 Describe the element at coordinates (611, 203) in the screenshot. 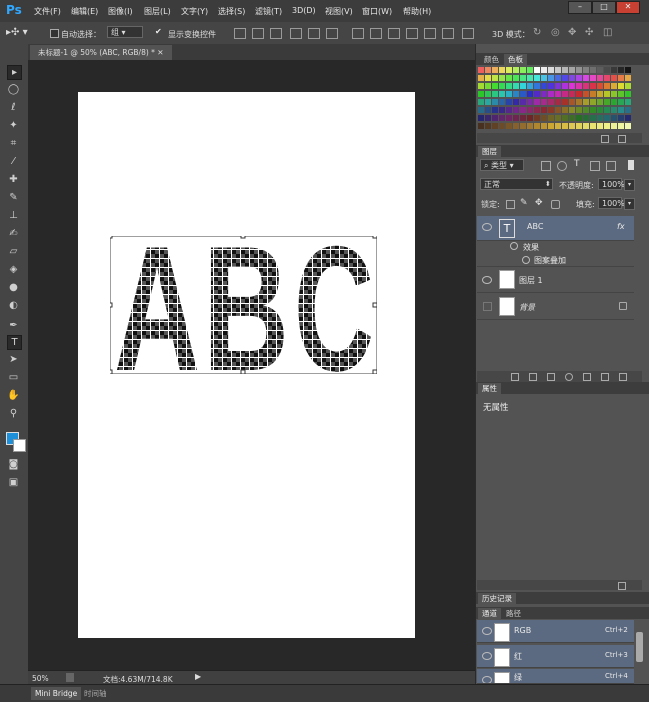

I see `fill-input: 100%` at that location.